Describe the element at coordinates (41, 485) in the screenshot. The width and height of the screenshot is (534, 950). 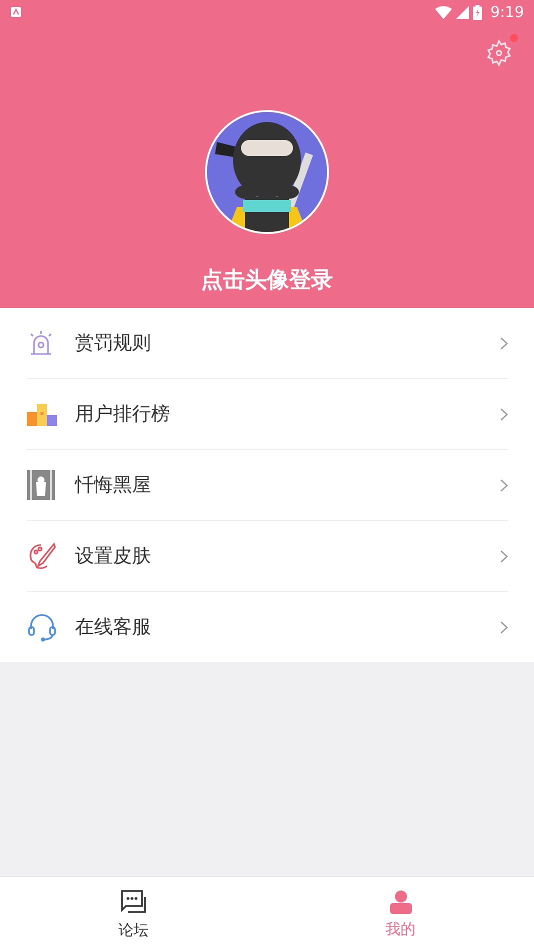
I see `jail-icon` at that location.